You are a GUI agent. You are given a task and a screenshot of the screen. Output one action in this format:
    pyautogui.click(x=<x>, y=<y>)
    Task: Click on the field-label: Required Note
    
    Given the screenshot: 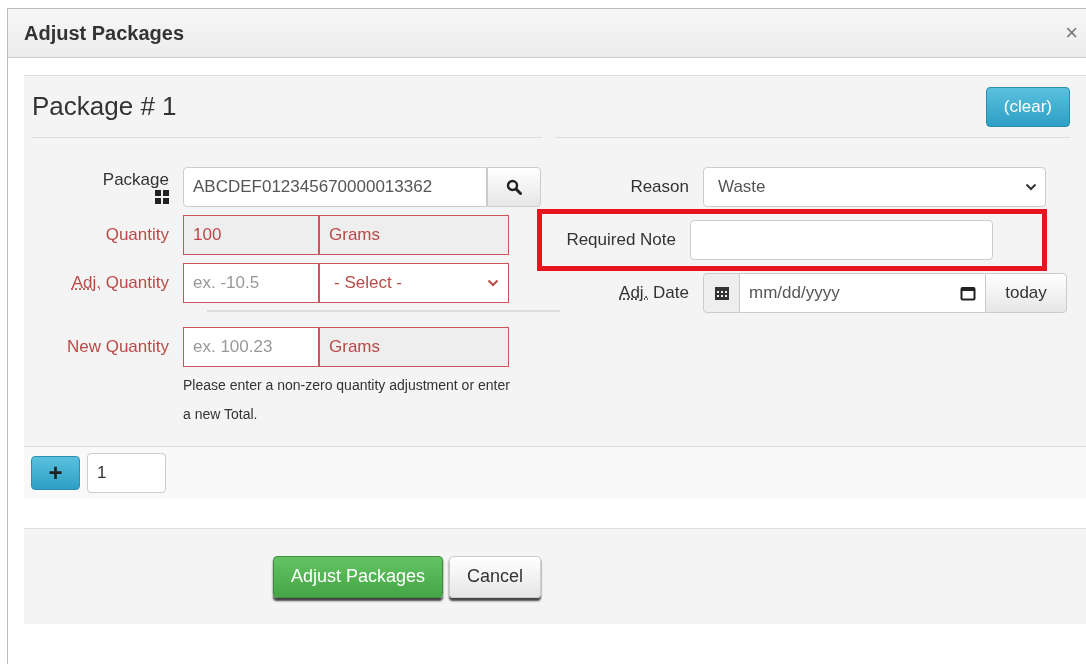 What is the action you would take?
    pyautogui.click(x=621, y=240)
    